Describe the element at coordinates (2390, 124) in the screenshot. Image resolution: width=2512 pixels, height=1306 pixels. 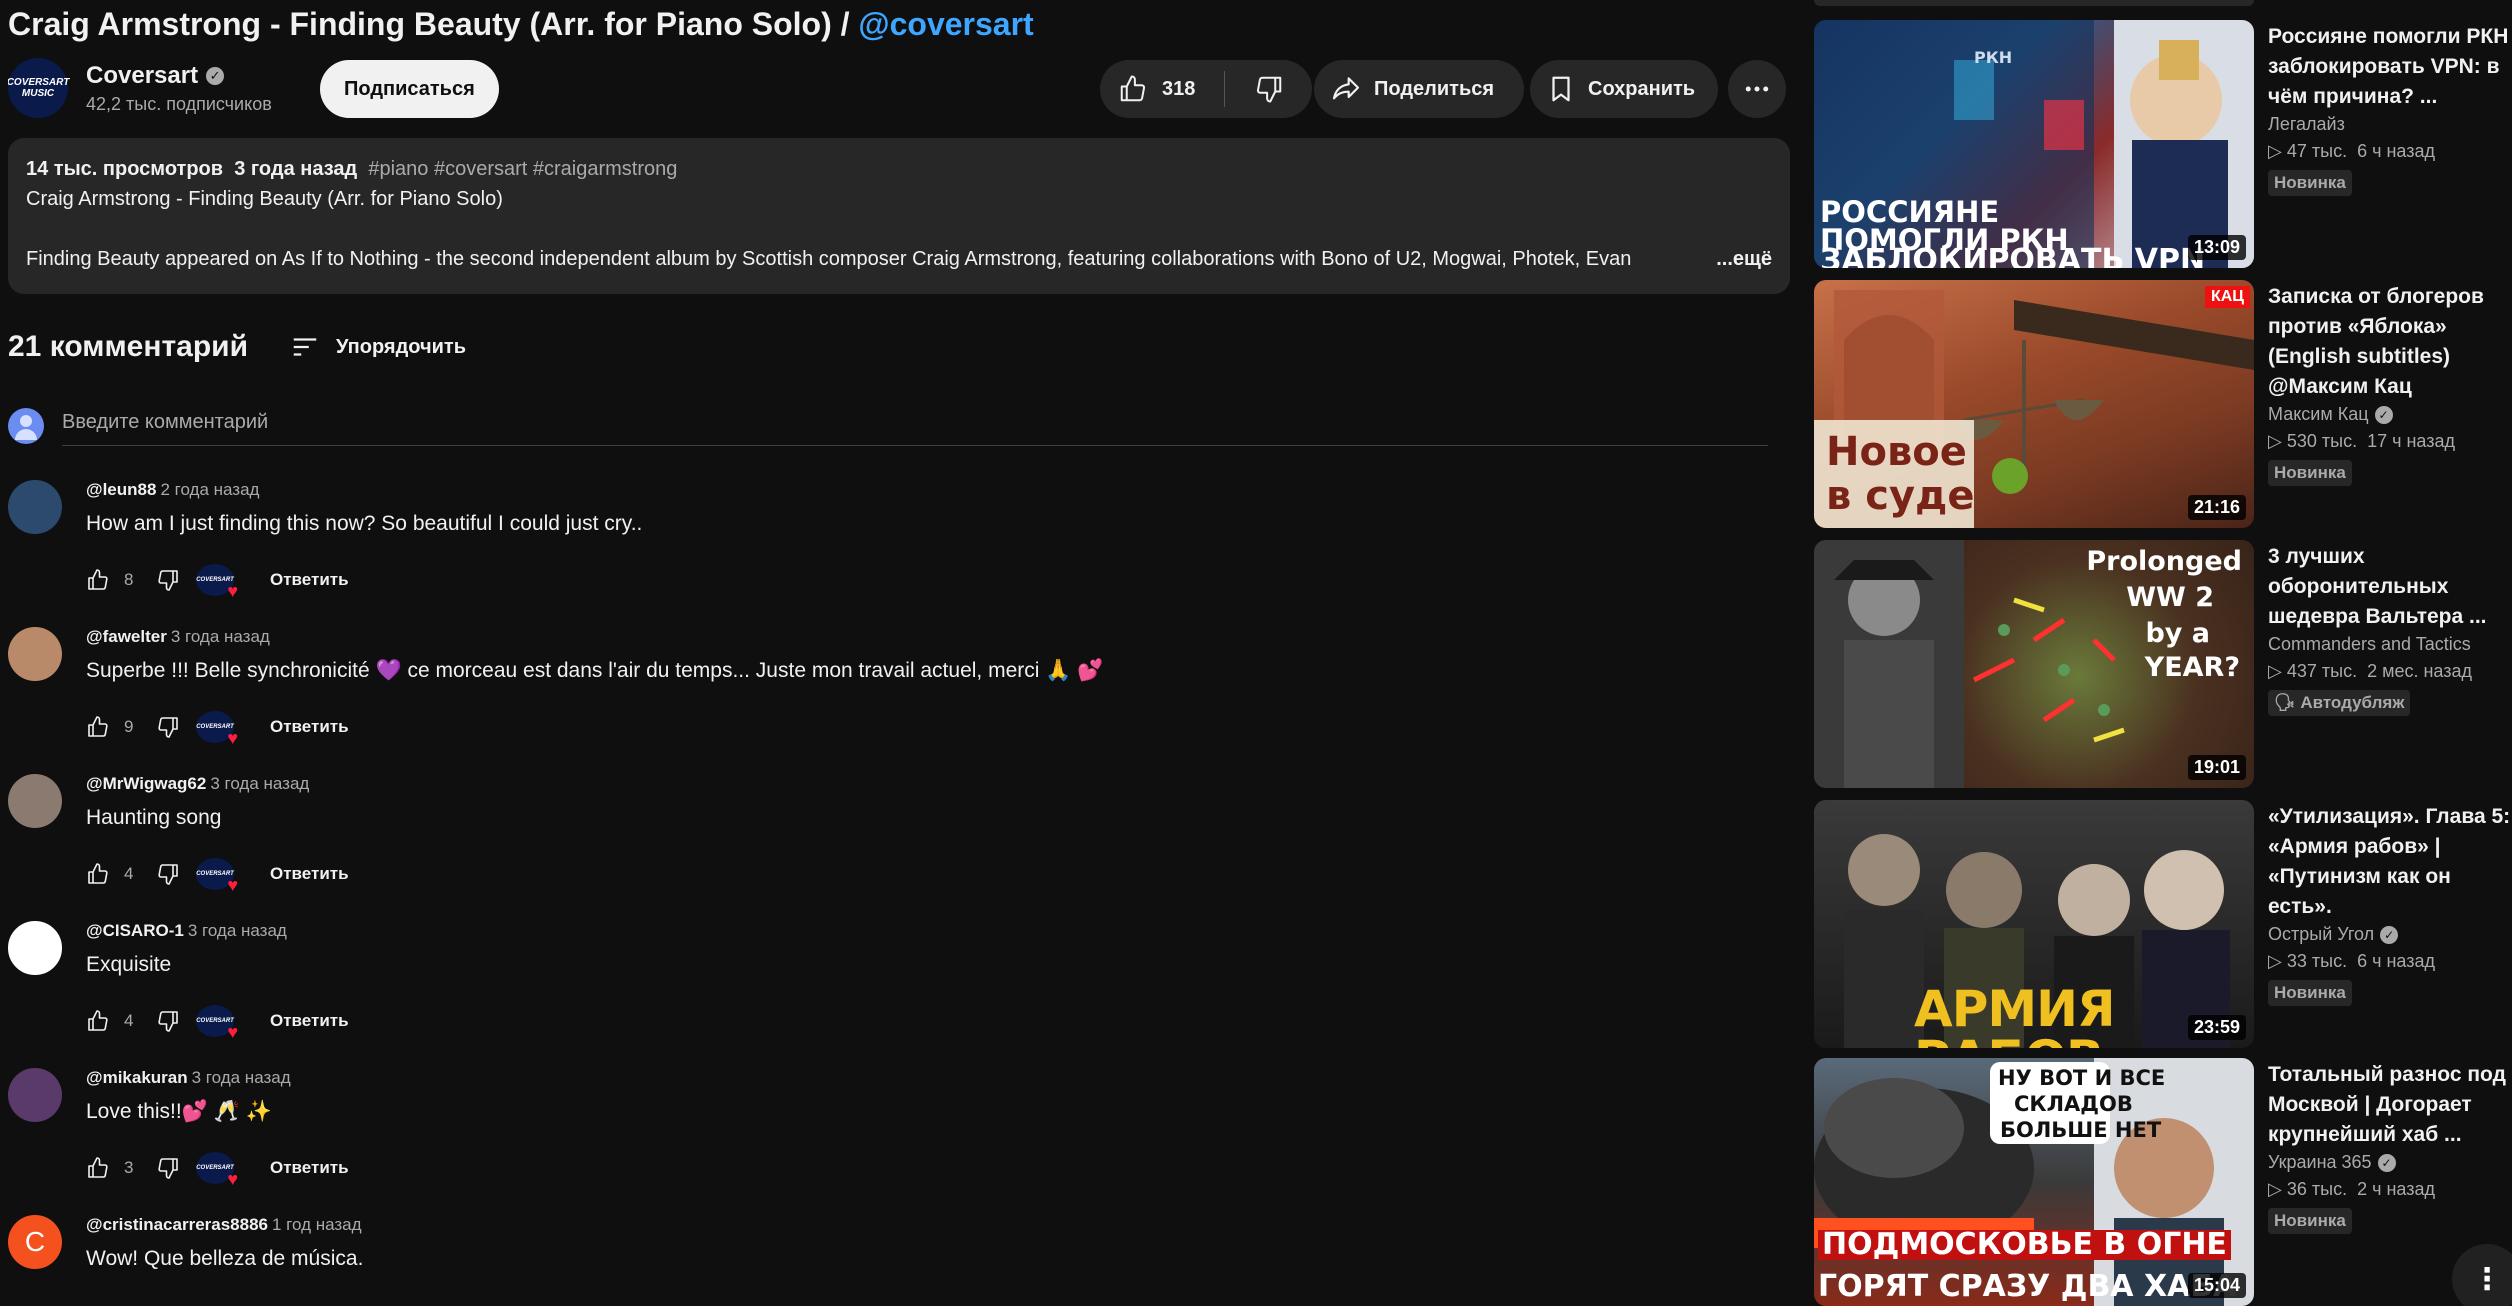
I see `video-channel: Легалайз` at that location.